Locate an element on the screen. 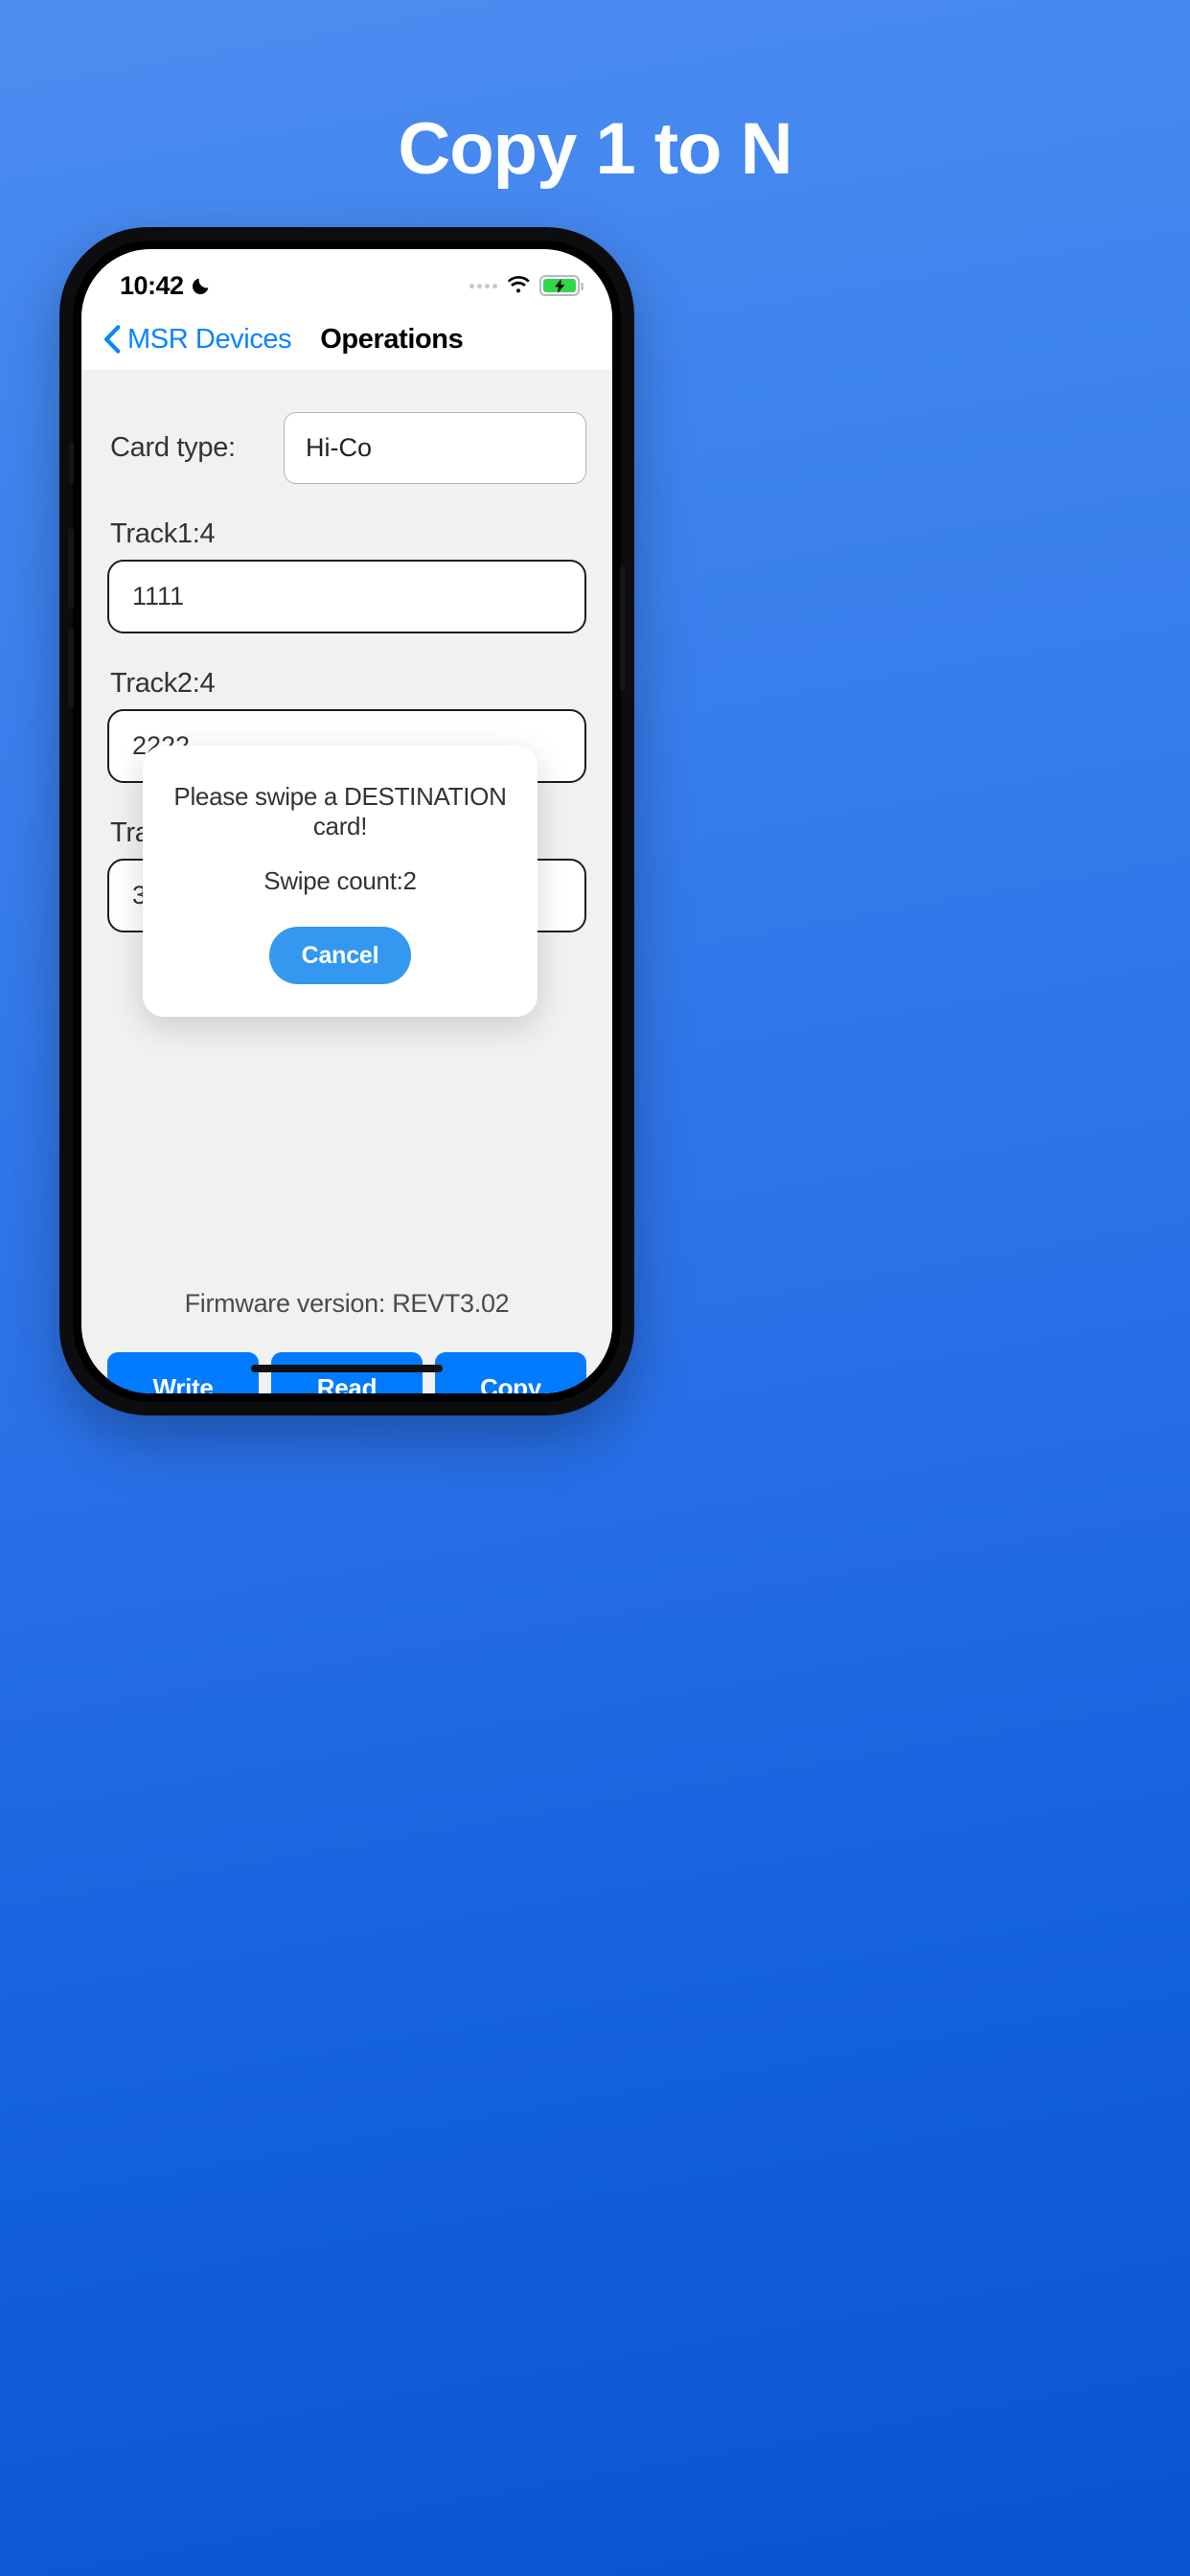 The image size is (1190, 2576). cancel-button: Cancel is located at coordinates (340, 955).